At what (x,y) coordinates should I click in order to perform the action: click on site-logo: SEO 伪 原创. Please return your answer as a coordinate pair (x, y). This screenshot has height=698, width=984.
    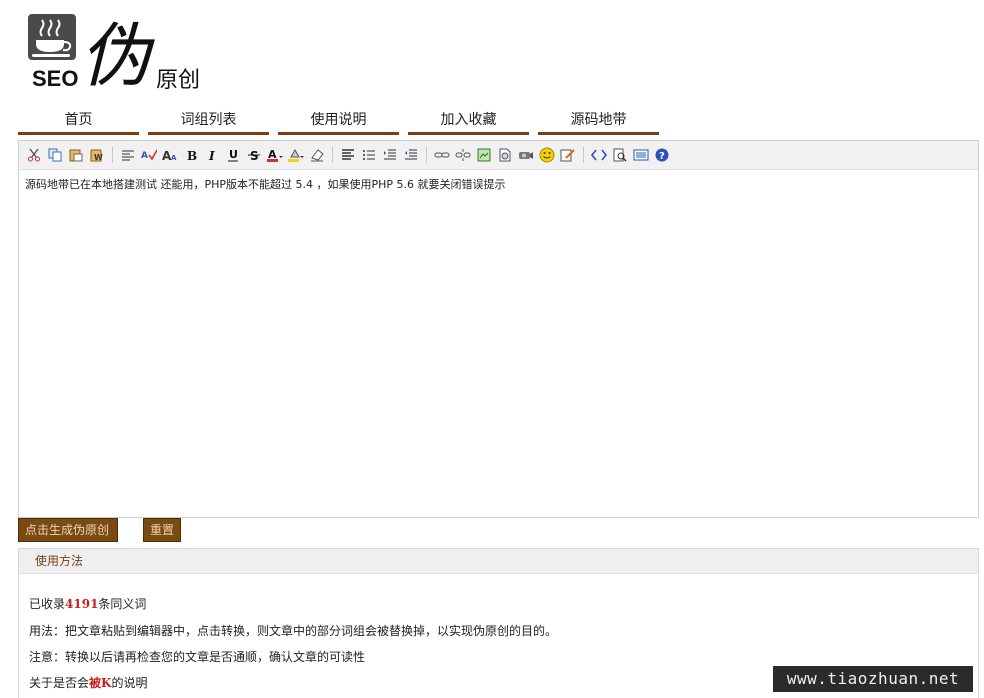
    Looking at the image, I should click on (123, 53).